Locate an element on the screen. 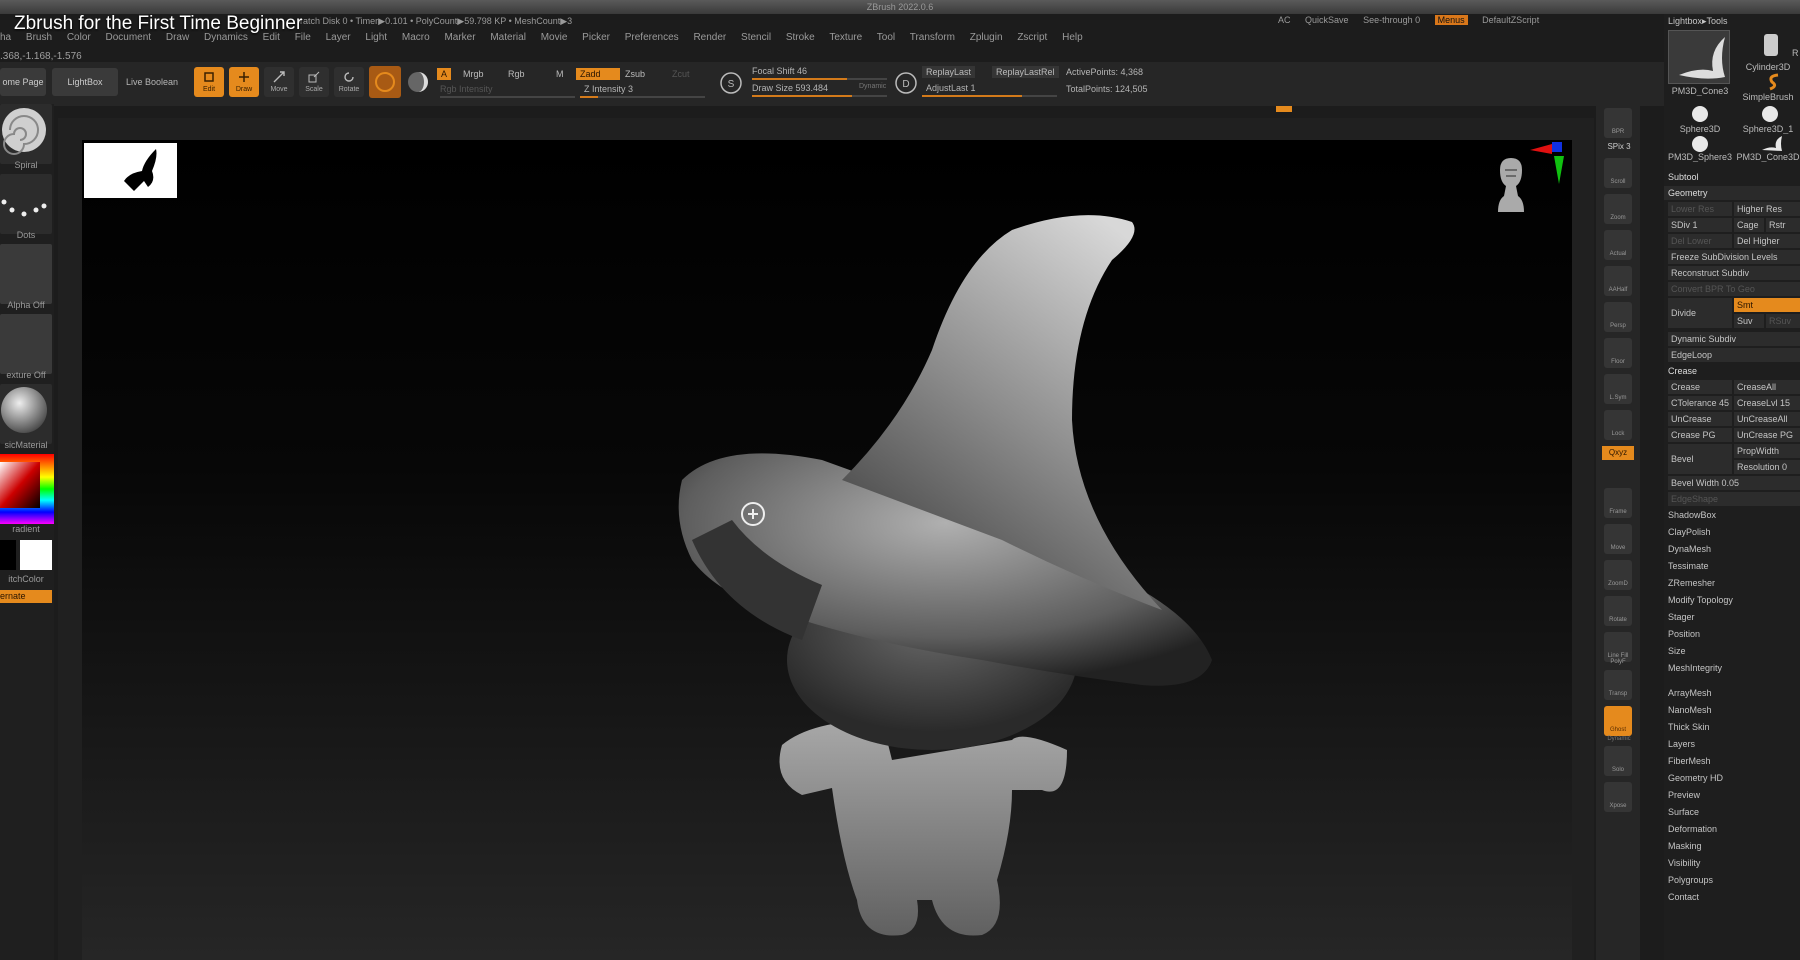  bevel-width-slider: Bevel Width 0.05 is located at coordinates (1734, 483).